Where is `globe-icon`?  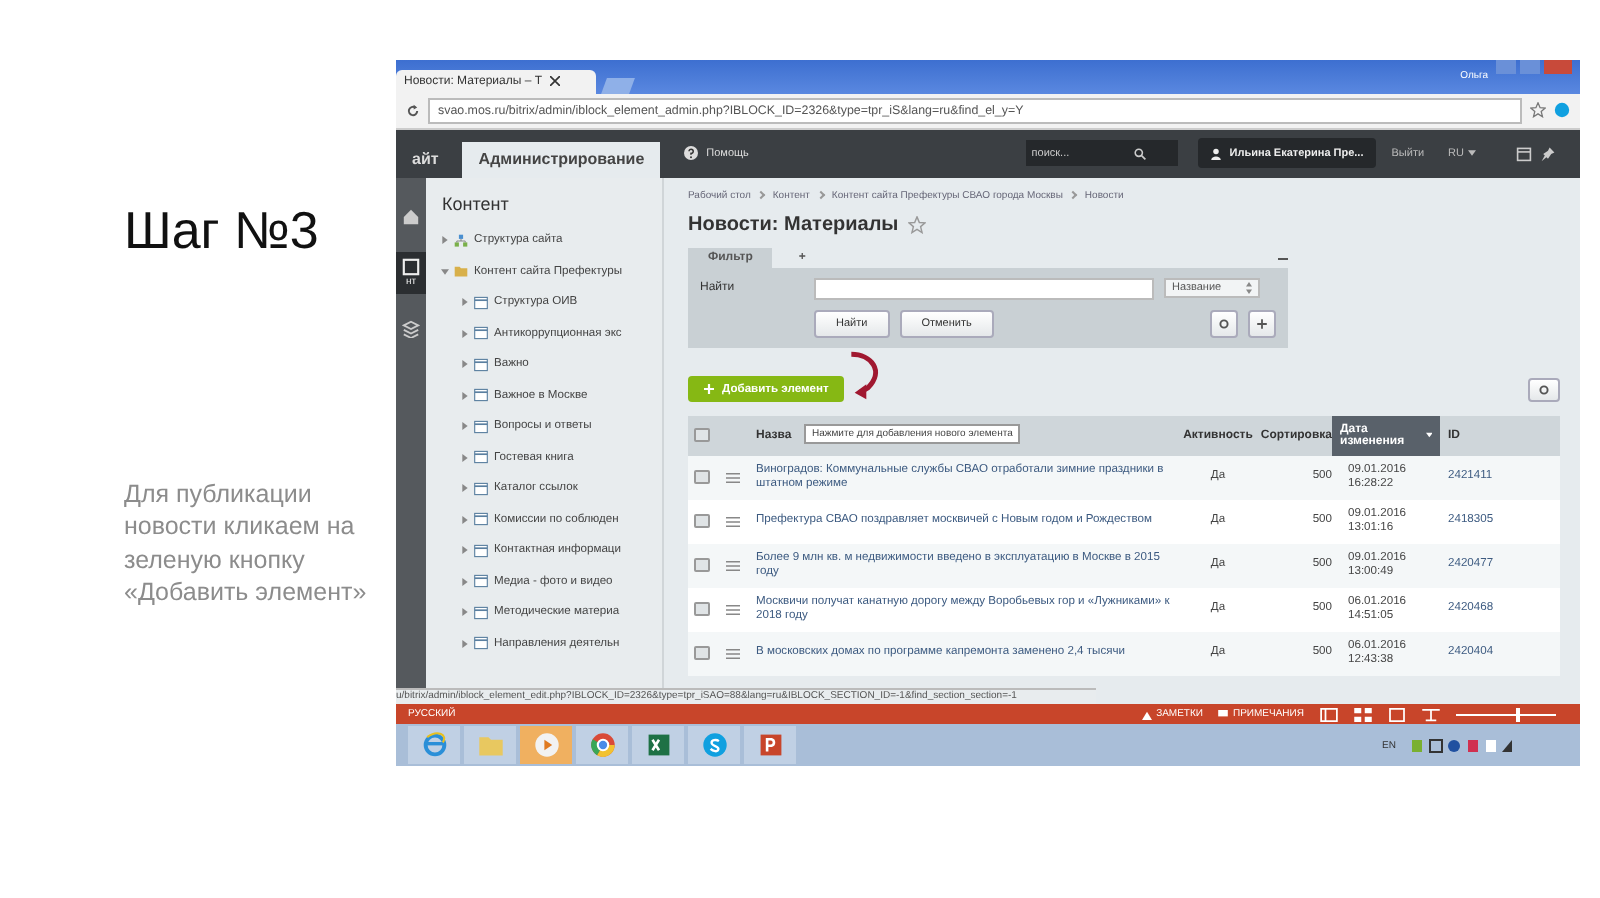
globe-icon is located at coordinates (434, 745).